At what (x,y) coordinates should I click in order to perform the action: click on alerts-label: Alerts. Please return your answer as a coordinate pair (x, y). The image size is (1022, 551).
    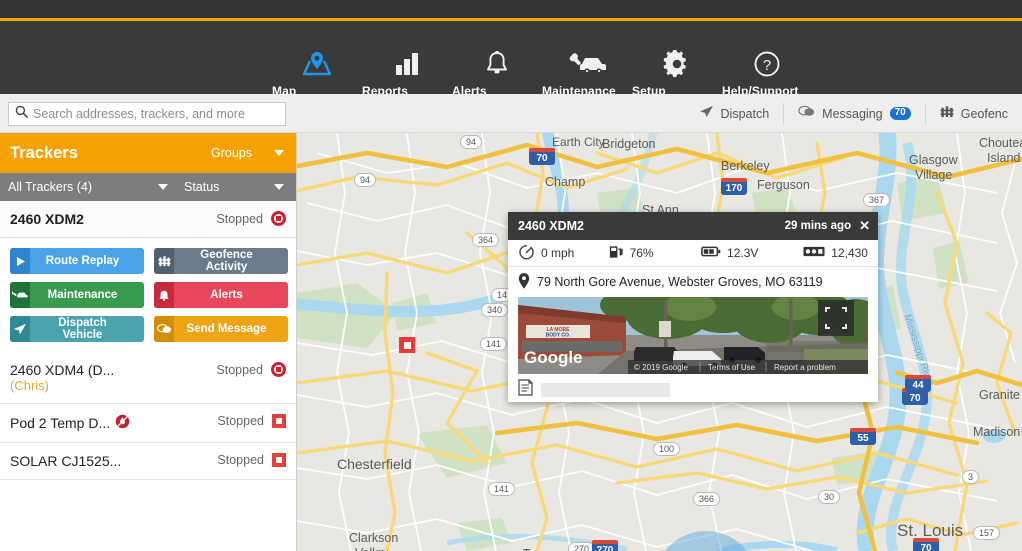
    Looking at the image, I should click on (226, 295).